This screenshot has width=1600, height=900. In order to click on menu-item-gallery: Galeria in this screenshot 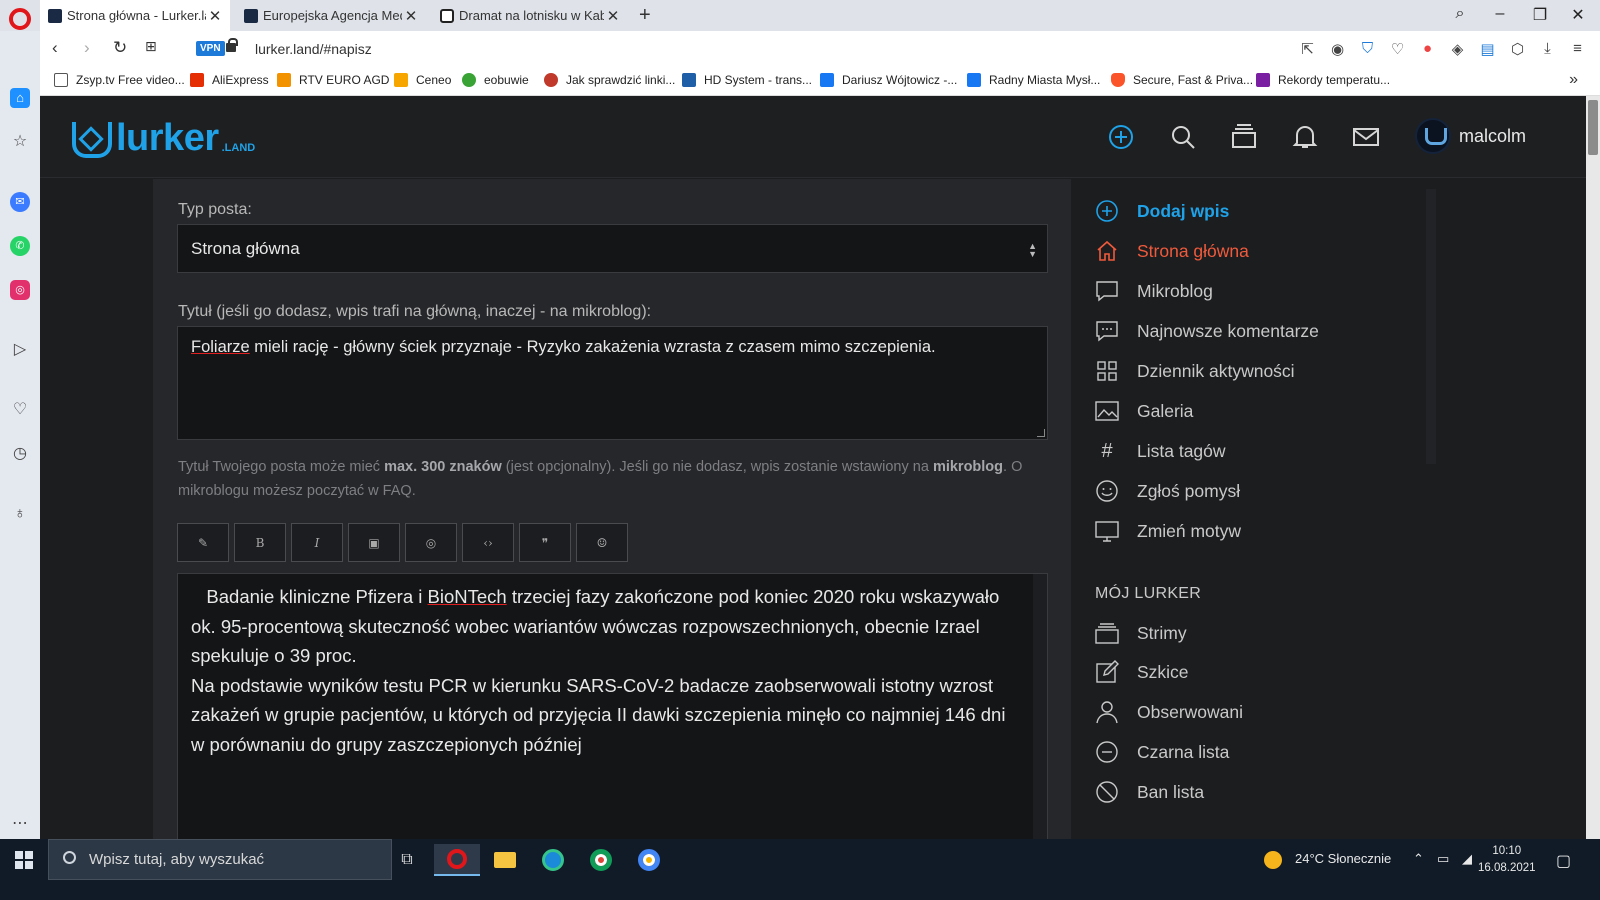, I will do `click(1144, 411)`.